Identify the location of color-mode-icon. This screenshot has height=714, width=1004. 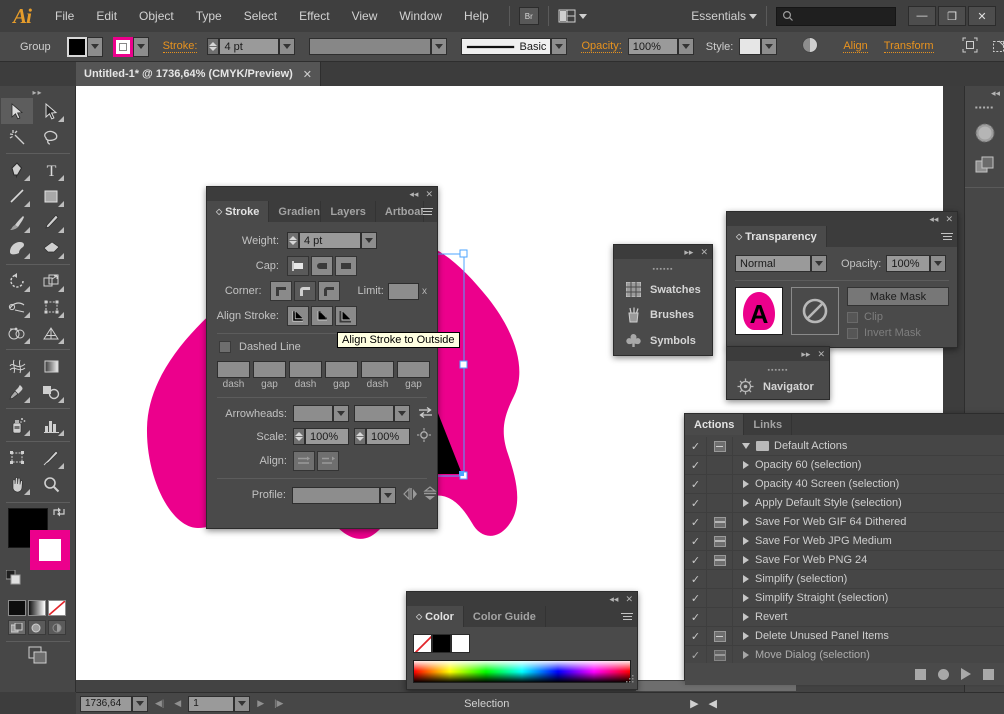
(17, 608).